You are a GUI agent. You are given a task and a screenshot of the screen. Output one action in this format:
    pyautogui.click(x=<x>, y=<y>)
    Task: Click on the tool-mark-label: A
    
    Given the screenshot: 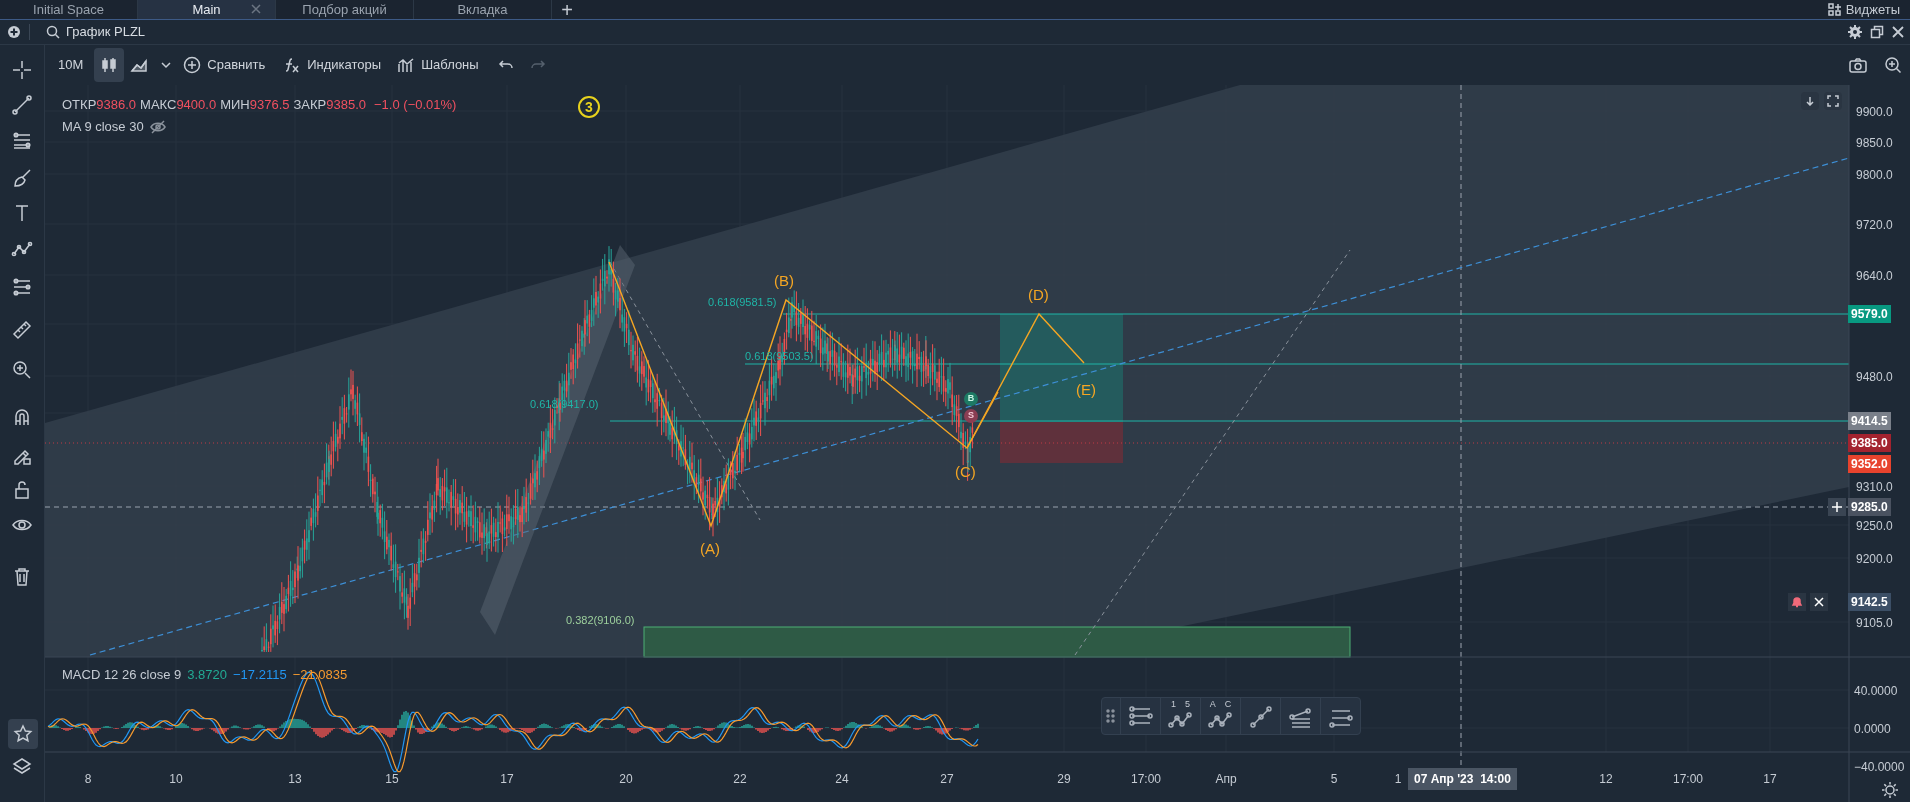 What is the action you would take?
    pyautogui.click(x=1212, y=704)
    